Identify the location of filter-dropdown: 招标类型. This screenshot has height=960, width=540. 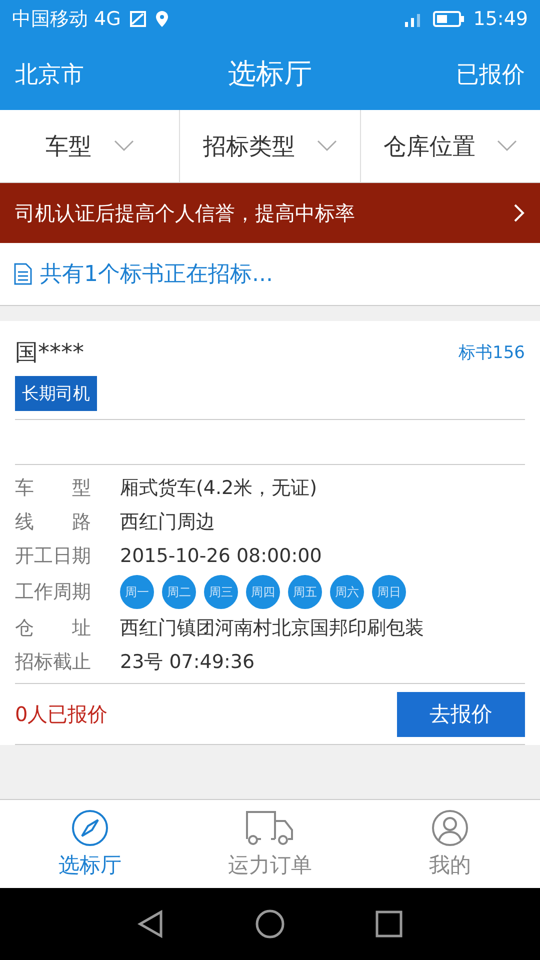
(270, 146).